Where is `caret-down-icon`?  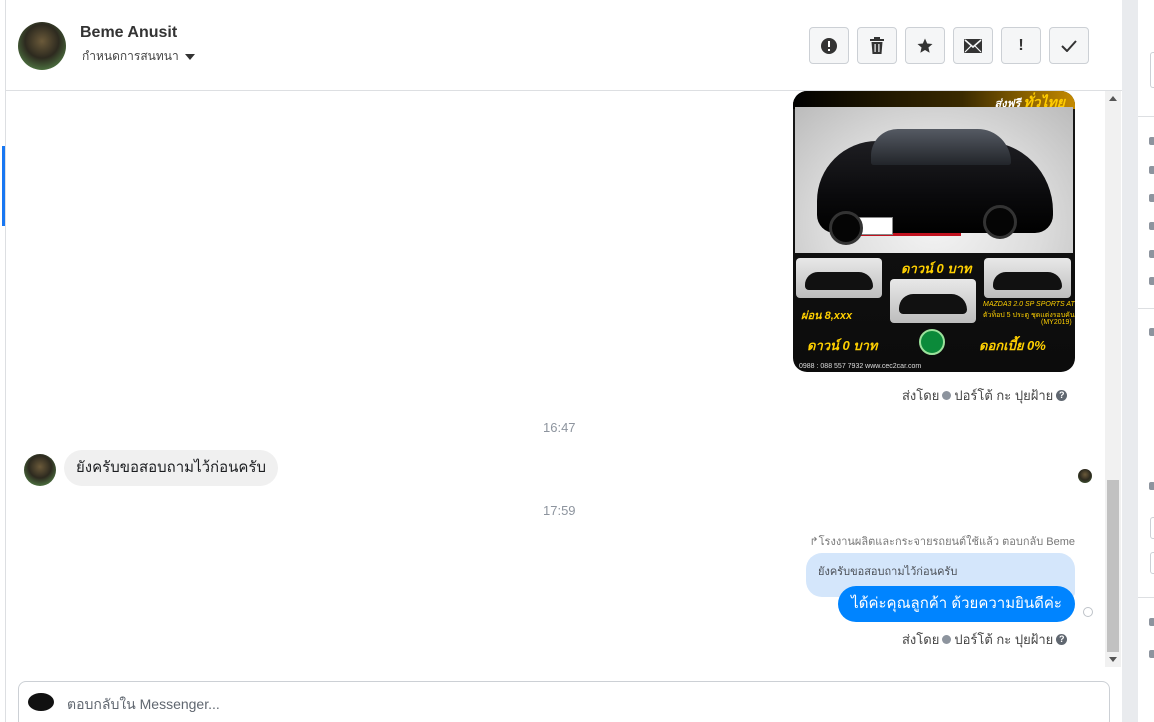 caret-down-icon is located at coordinates (189, 56).